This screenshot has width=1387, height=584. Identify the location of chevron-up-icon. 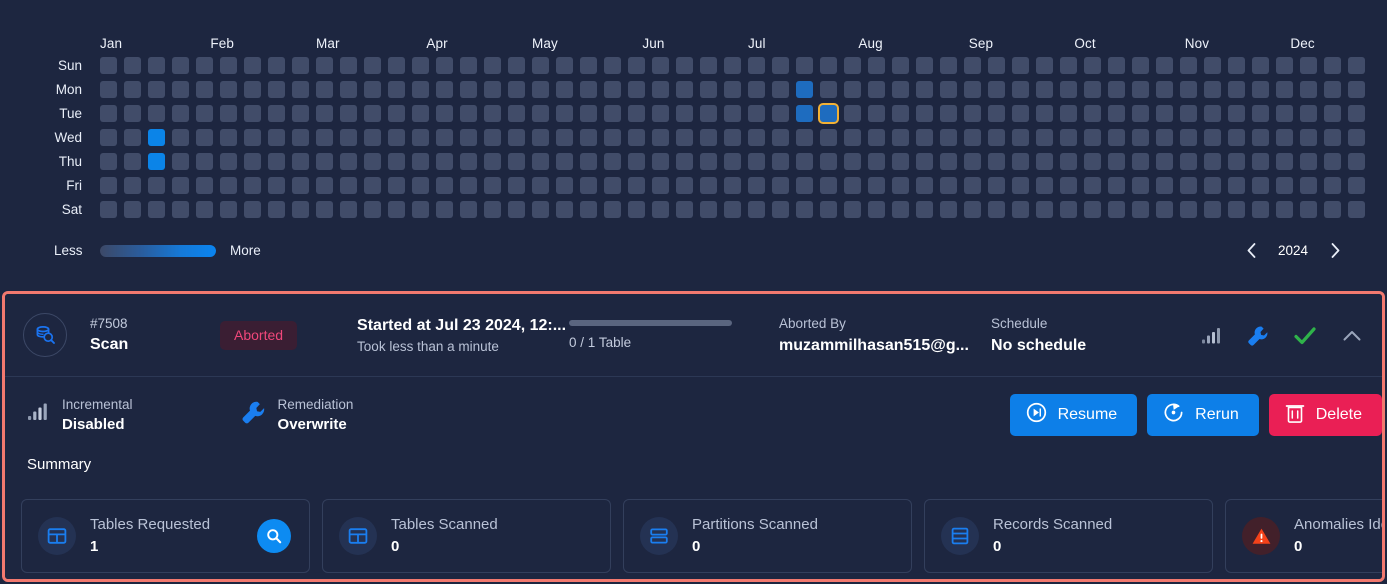
(1352, 336).